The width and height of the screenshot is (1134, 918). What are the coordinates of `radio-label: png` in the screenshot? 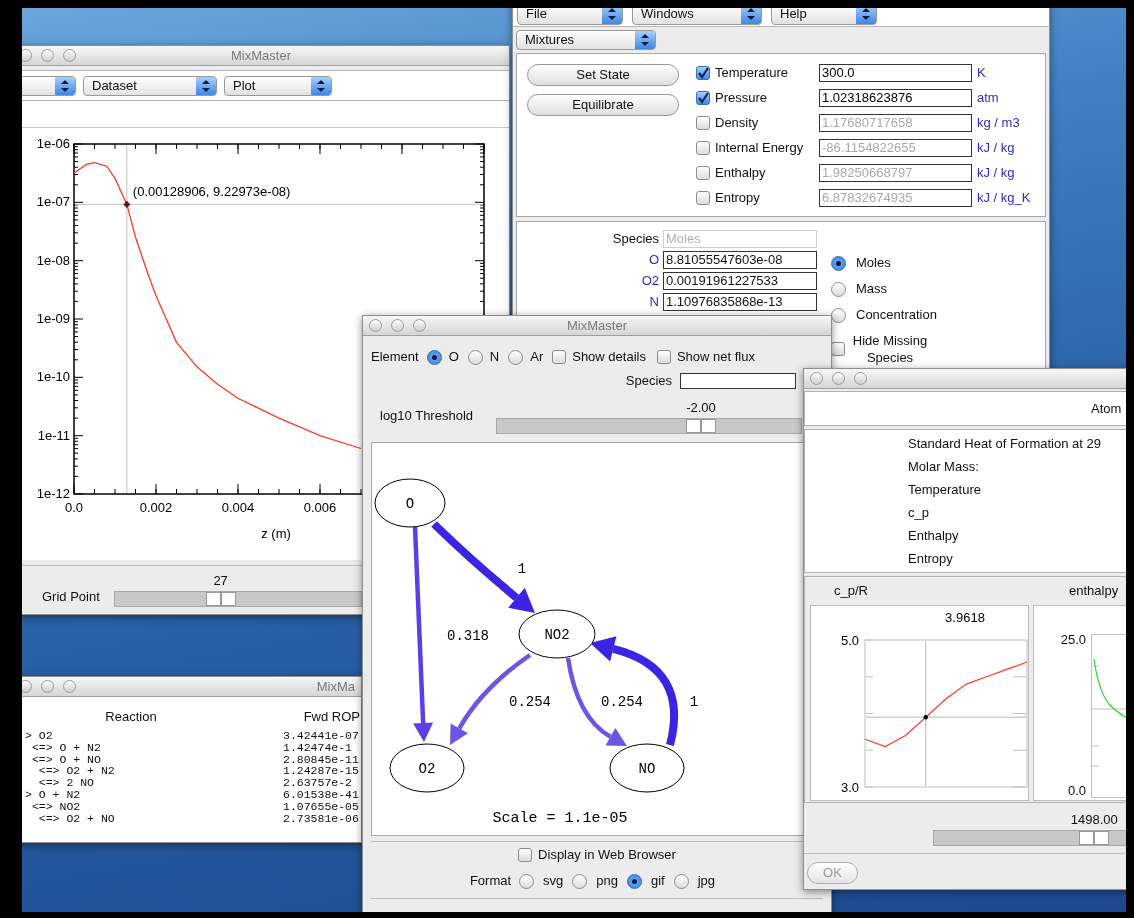 It's located at (607, 881).